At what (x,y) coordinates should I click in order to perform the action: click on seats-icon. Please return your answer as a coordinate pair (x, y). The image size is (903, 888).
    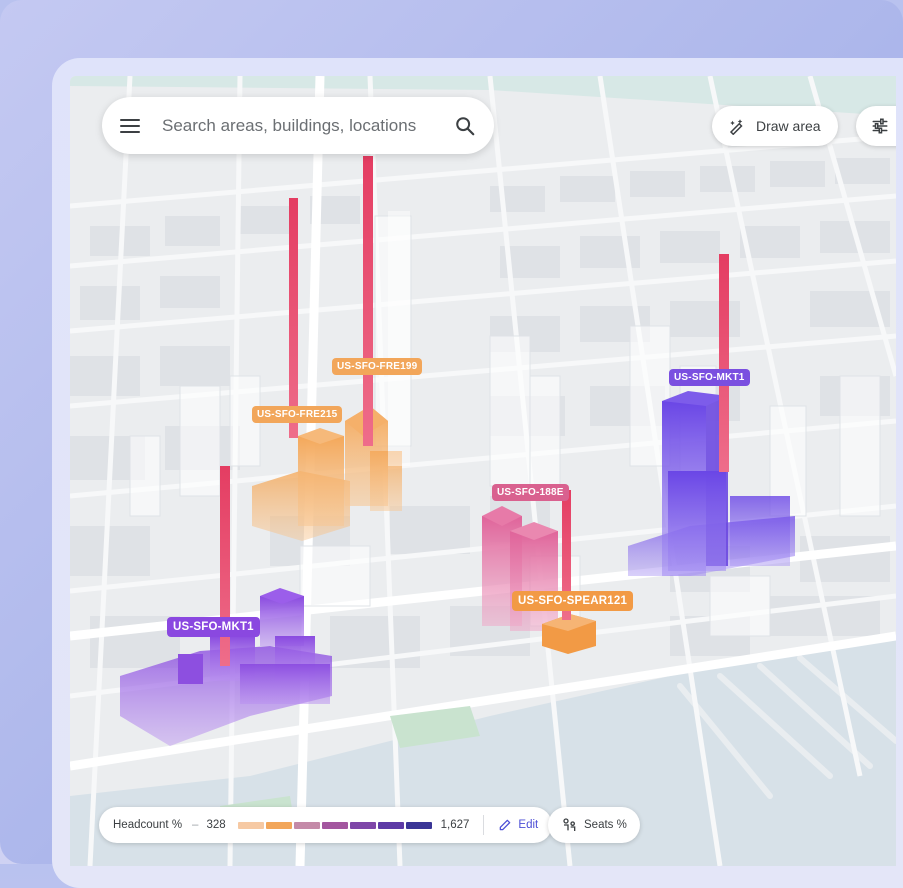
    Looking at the image, I should click on (569, 824).